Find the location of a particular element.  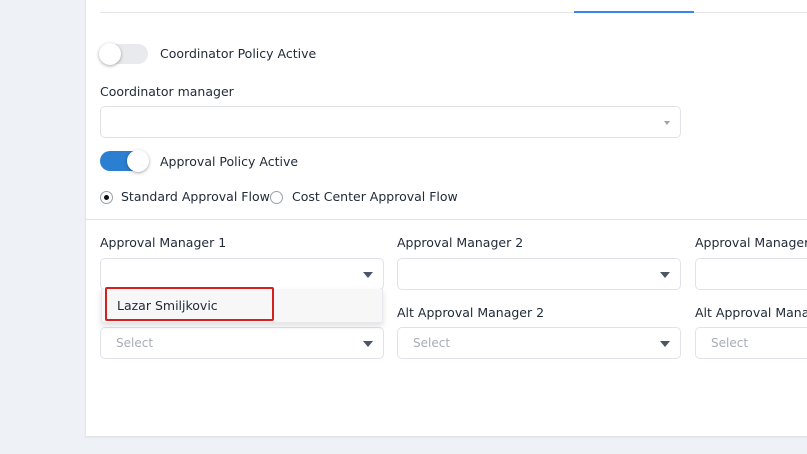

cost-center-approval-flow-label: Cost Center Approval Flow is located at coordinates (375, 196).